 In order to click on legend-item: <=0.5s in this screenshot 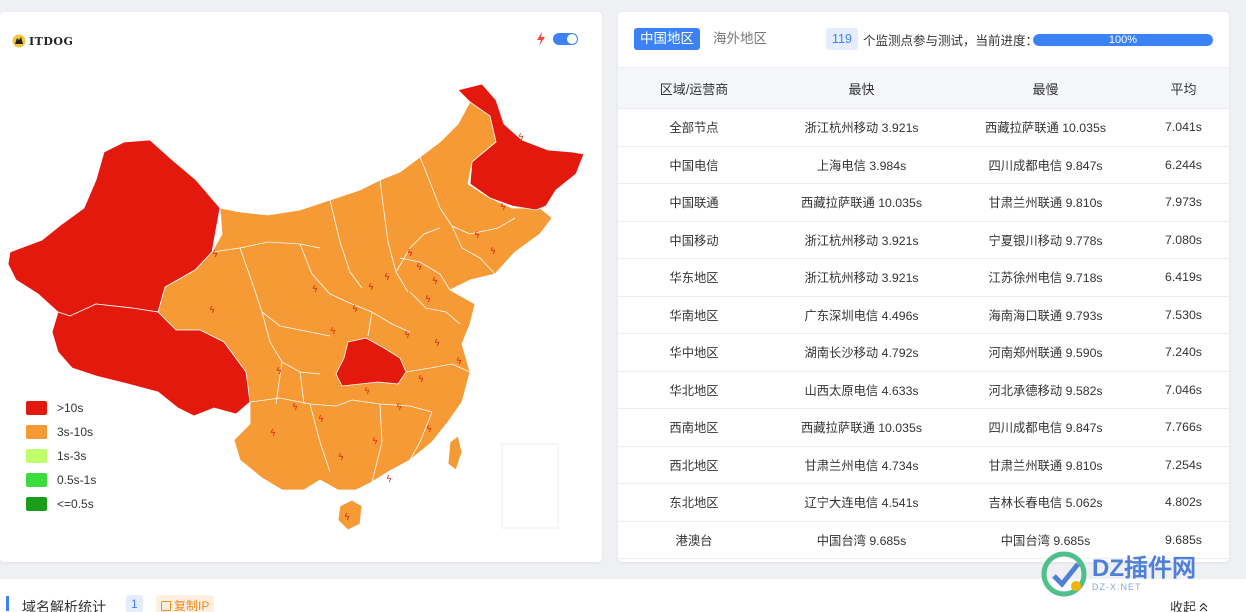, I will do `click(61, 504)`.